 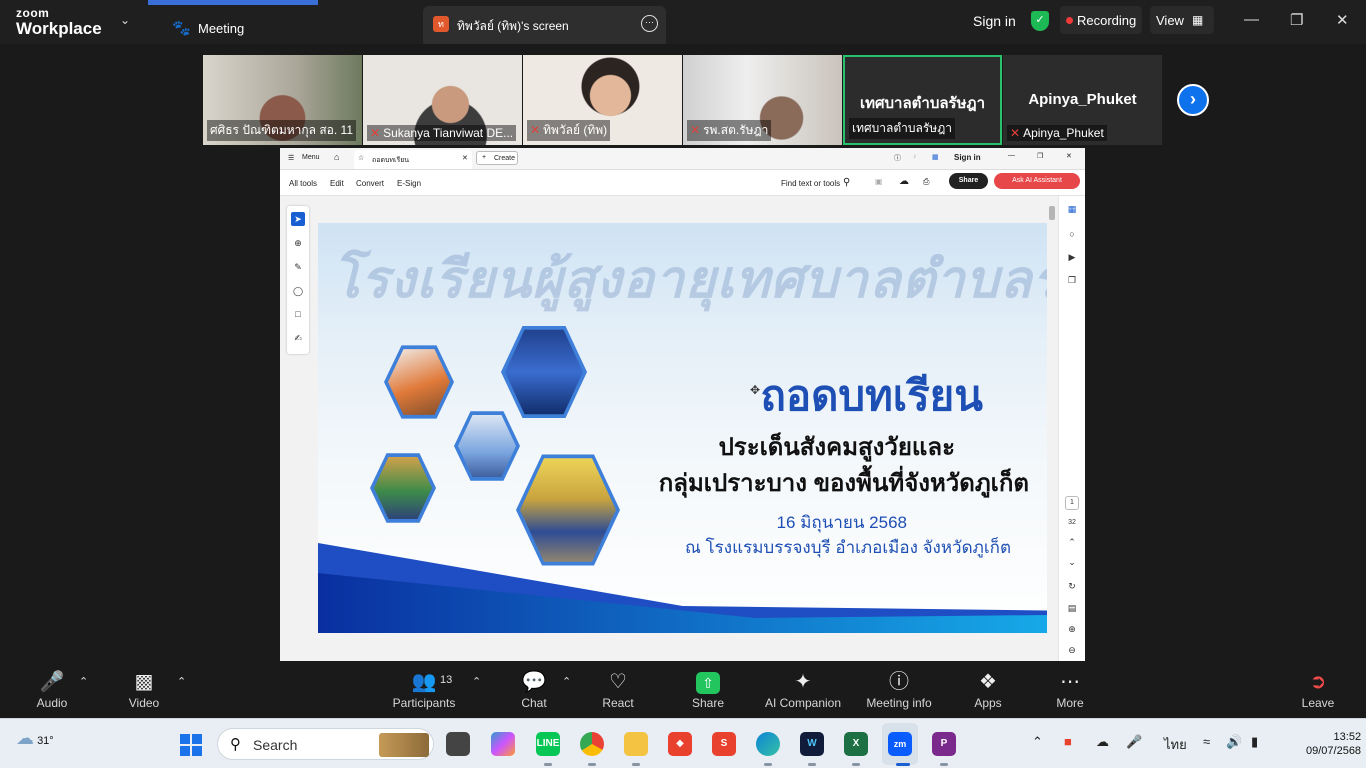 What do you see at coordinates (361, 158) in the screenshot?
I see `star-icon: ☆` at bounding box center [361, 158].